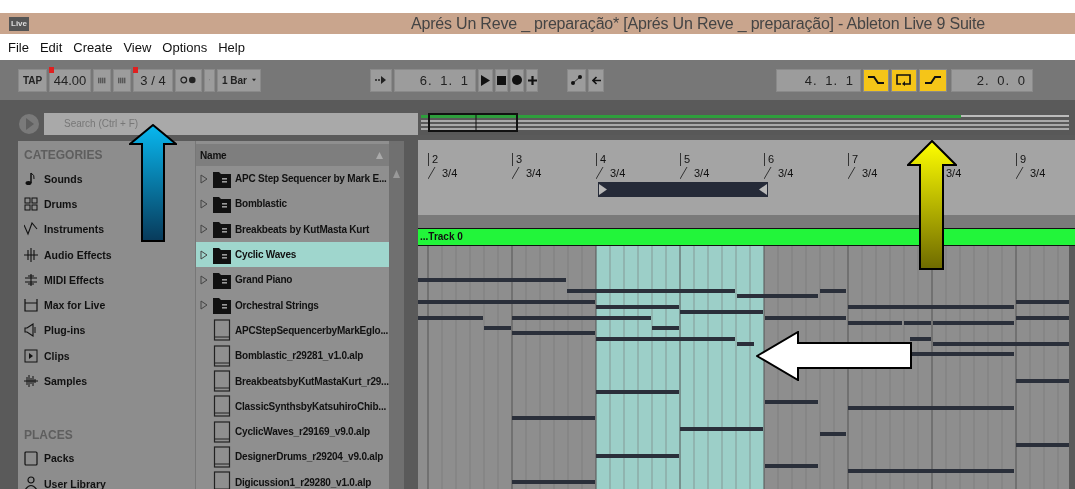  I want to click on menu-item: View, so click(137, 47).